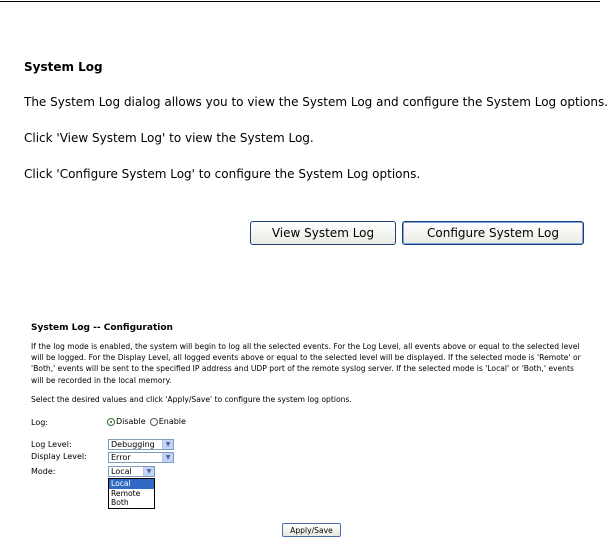 The image size is (607, 543). What do you see at coordinates (111, 421) in the screenshot?
I see `disable-radio` at bounding box center [111, 421].